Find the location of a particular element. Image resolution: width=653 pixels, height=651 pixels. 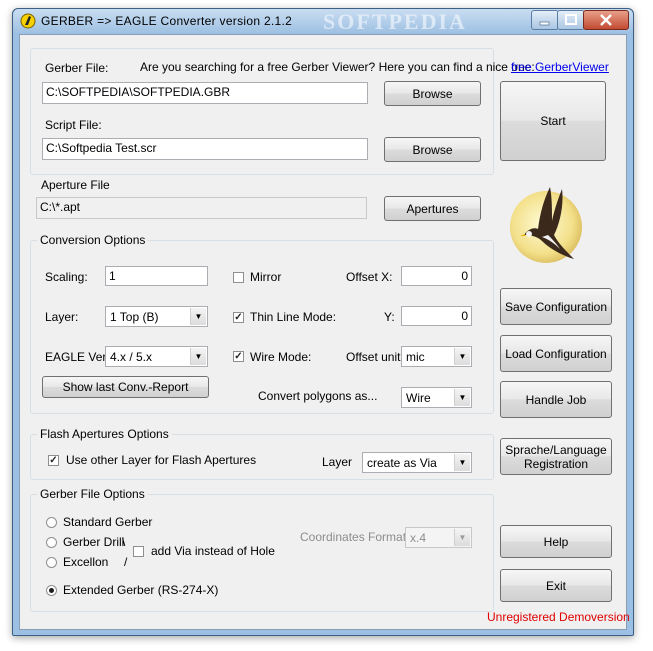

close-button is located at coordinates (606, 20).